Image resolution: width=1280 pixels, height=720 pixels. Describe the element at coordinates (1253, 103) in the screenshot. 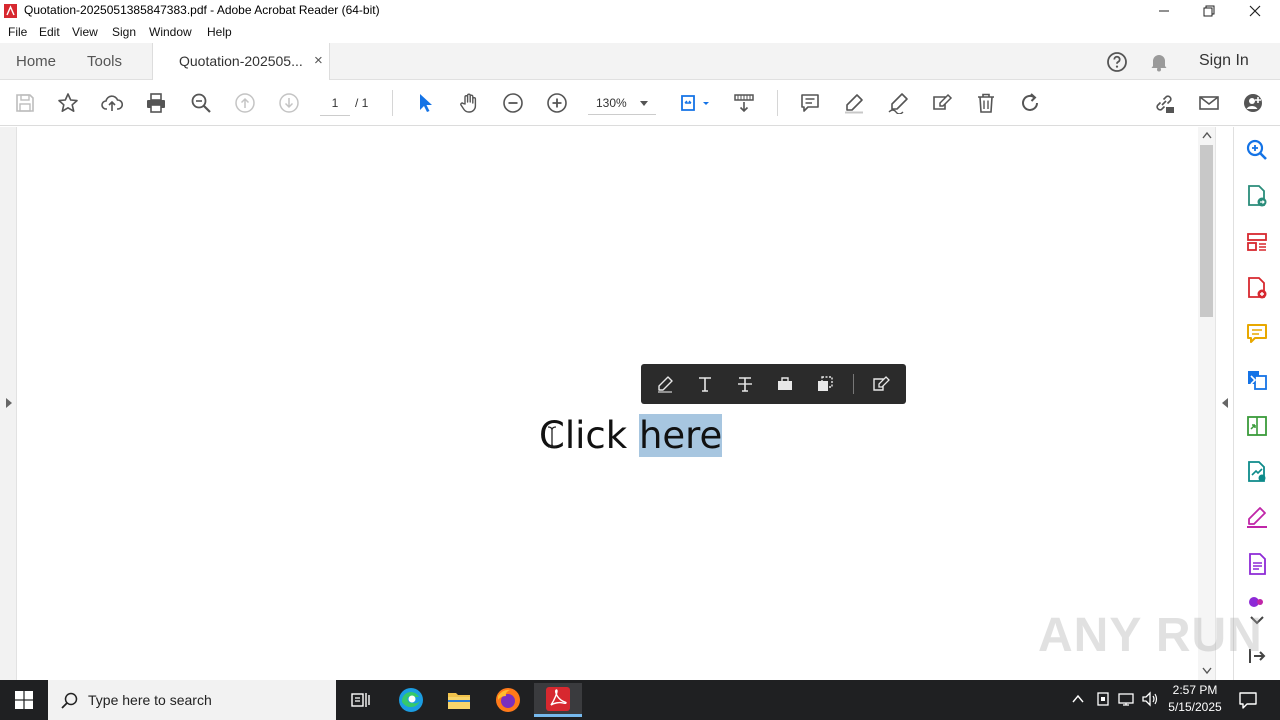

I see `share-user-icon` at that location.